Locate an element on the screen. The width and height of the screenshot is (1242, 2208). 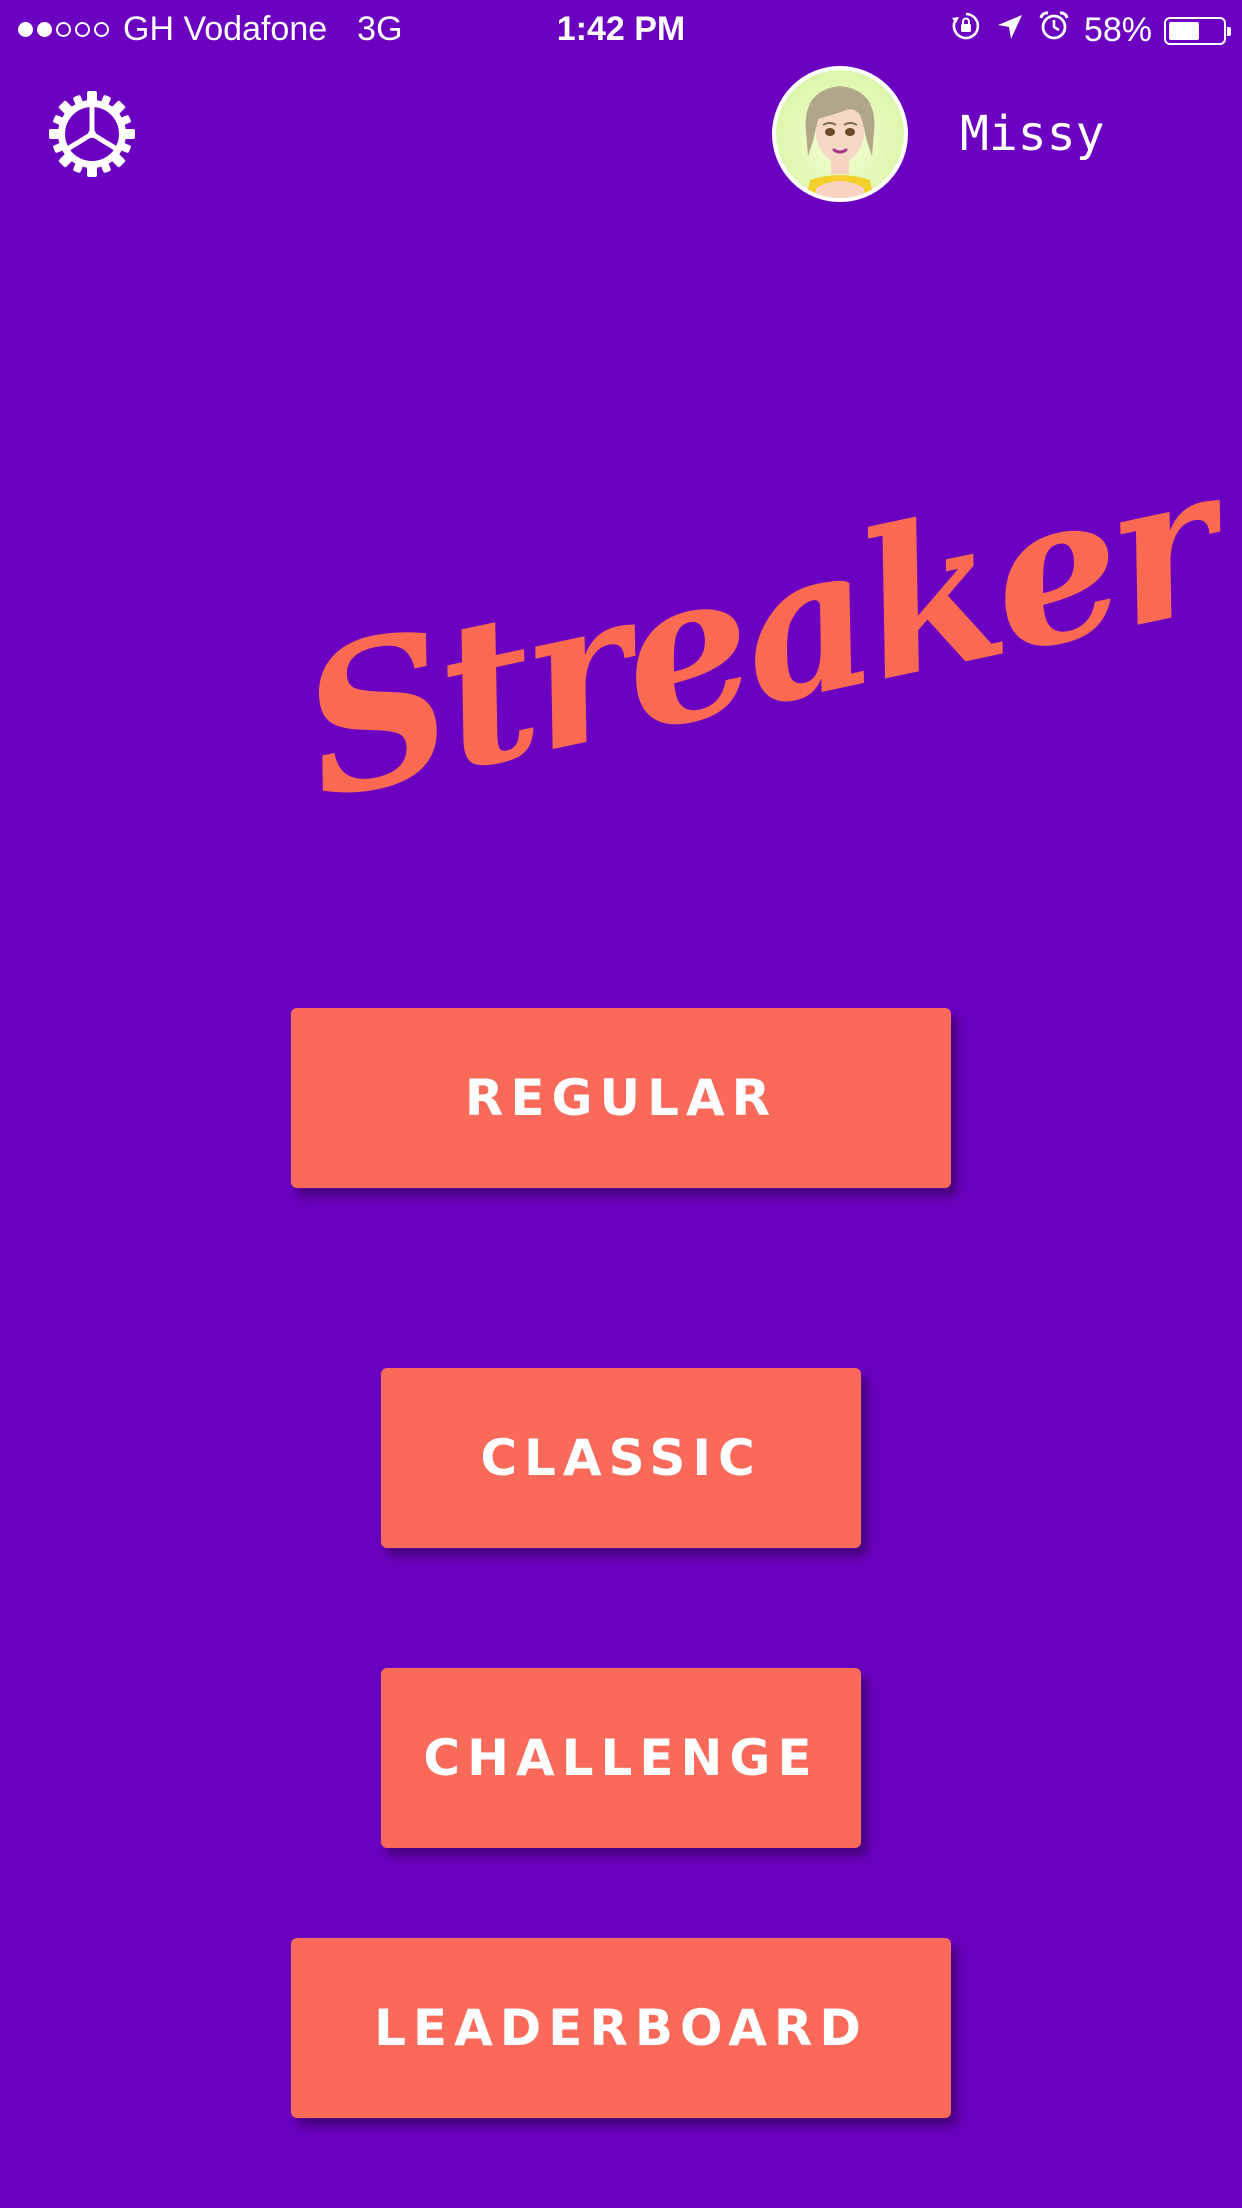
orientation-lock-icon is located at coordinates (966, 30).